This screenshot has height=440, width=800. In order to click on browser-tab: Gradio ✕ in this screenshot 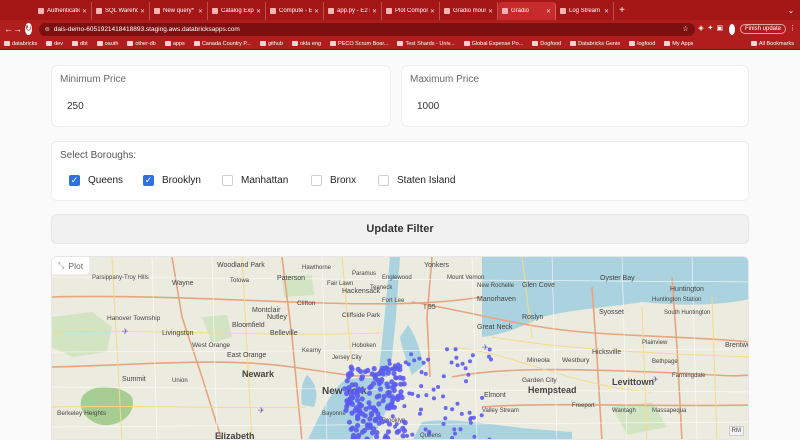, I will do `click(527, 11)`.